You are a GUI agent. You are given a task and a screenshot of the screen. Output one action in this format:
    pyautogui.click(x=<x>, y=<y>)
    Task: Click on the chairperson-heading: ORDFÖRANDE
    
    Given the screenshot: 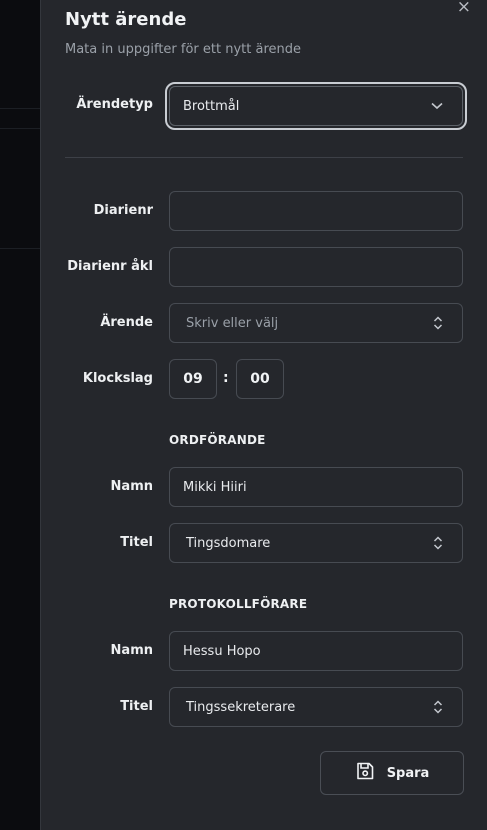 What is the action you would take?
    pyautogui.click(x=217, y=440)
    